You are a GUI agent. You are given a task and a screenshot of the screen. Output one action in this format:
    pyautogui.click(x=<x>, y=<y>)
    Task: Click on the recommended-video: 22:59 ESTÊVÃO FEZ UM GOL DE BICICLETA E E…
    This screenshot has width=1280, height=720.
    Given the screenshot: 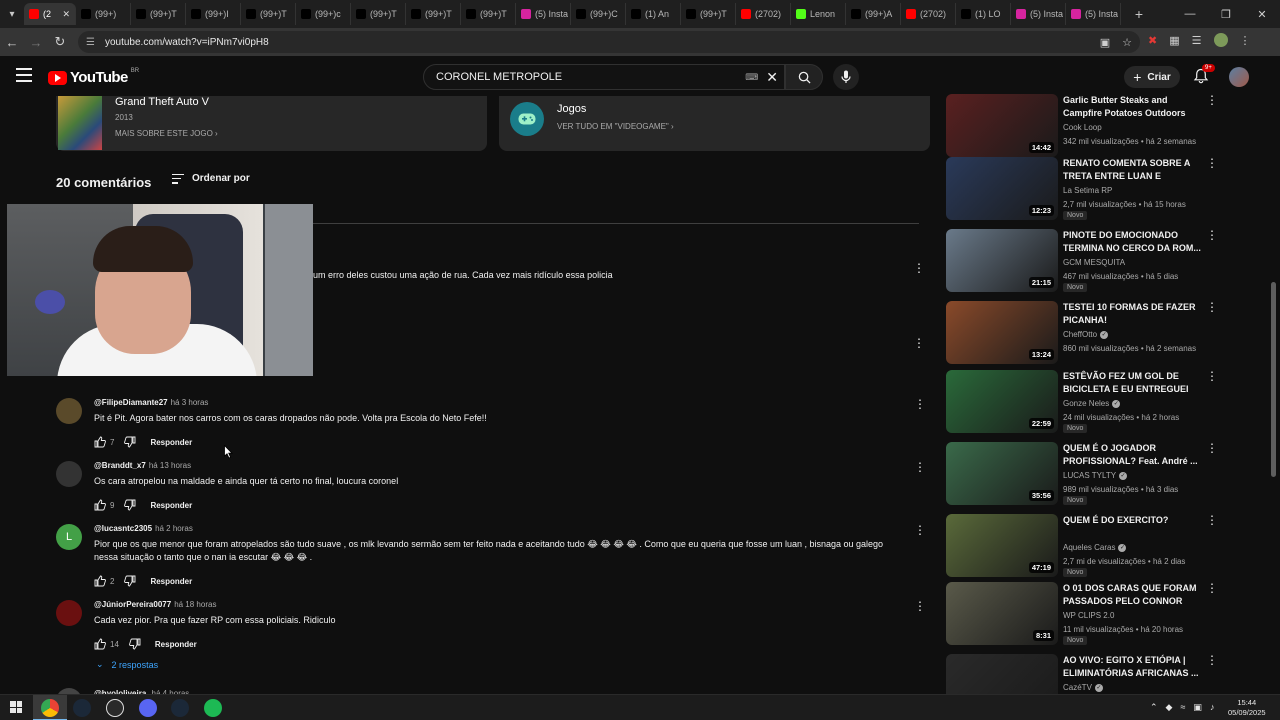 What is the action you would take?
    pyautogui.click(x=1082, y=402)
    